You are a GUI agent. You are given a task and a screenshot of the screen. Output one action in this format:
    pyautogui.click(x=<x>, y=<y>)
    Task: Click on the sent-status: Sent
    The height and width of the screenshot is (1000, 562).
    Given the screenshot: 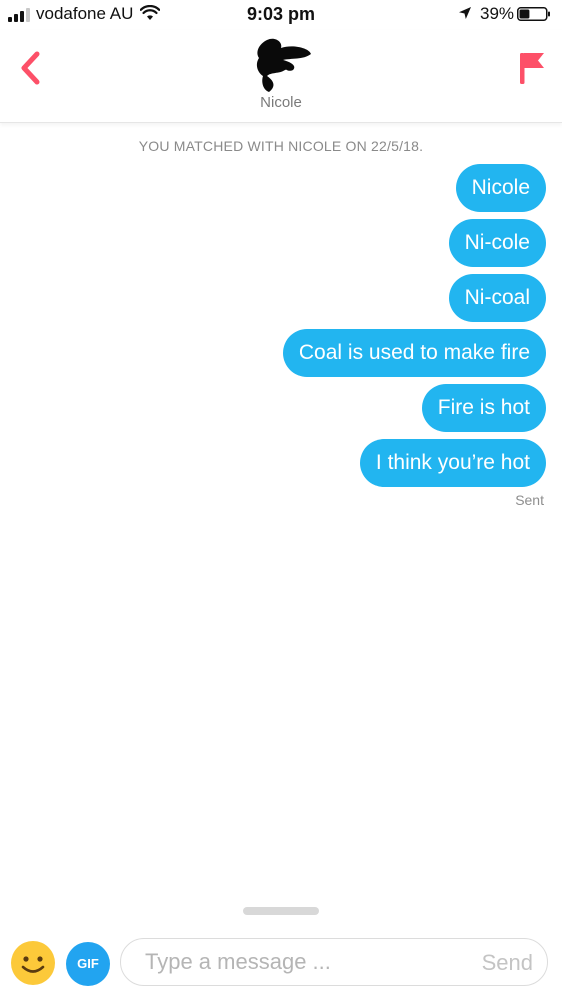 What is the action you would take?
    pyautogui.click(x=529, y=500)
    